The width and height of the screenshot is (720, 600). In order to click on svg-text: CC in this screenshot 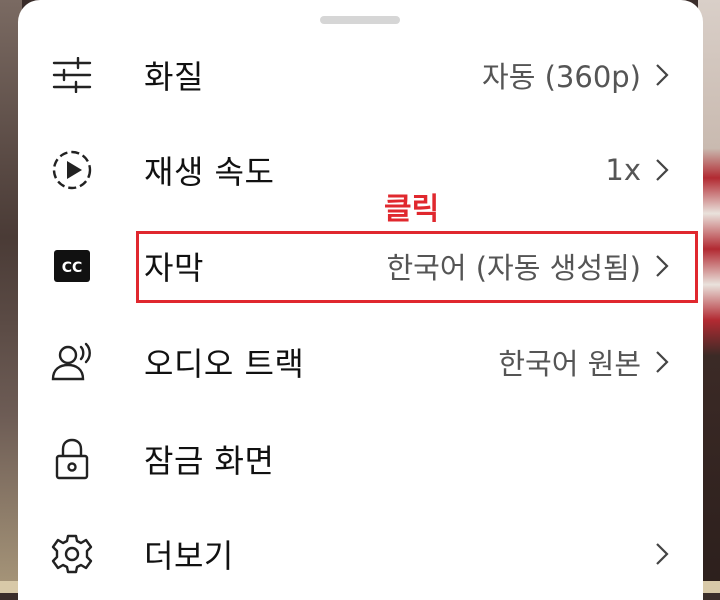, I will do `click(72, 268)`.